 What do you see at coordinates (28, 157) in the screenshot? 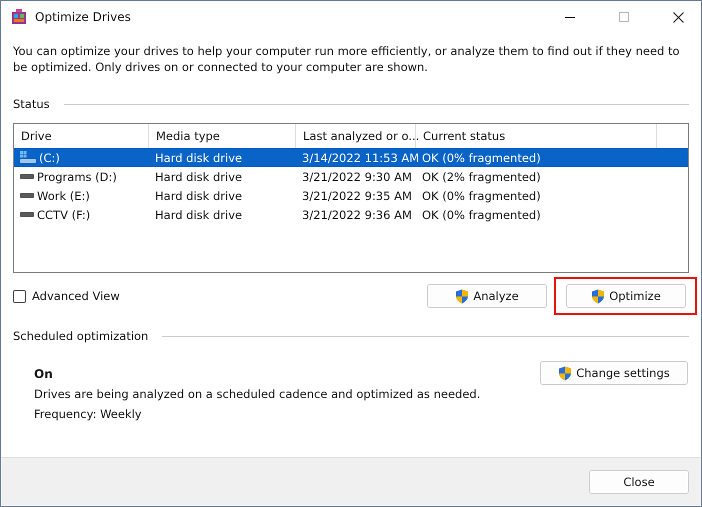
I see `system-drive-icon` at bounding box center [28, 157].